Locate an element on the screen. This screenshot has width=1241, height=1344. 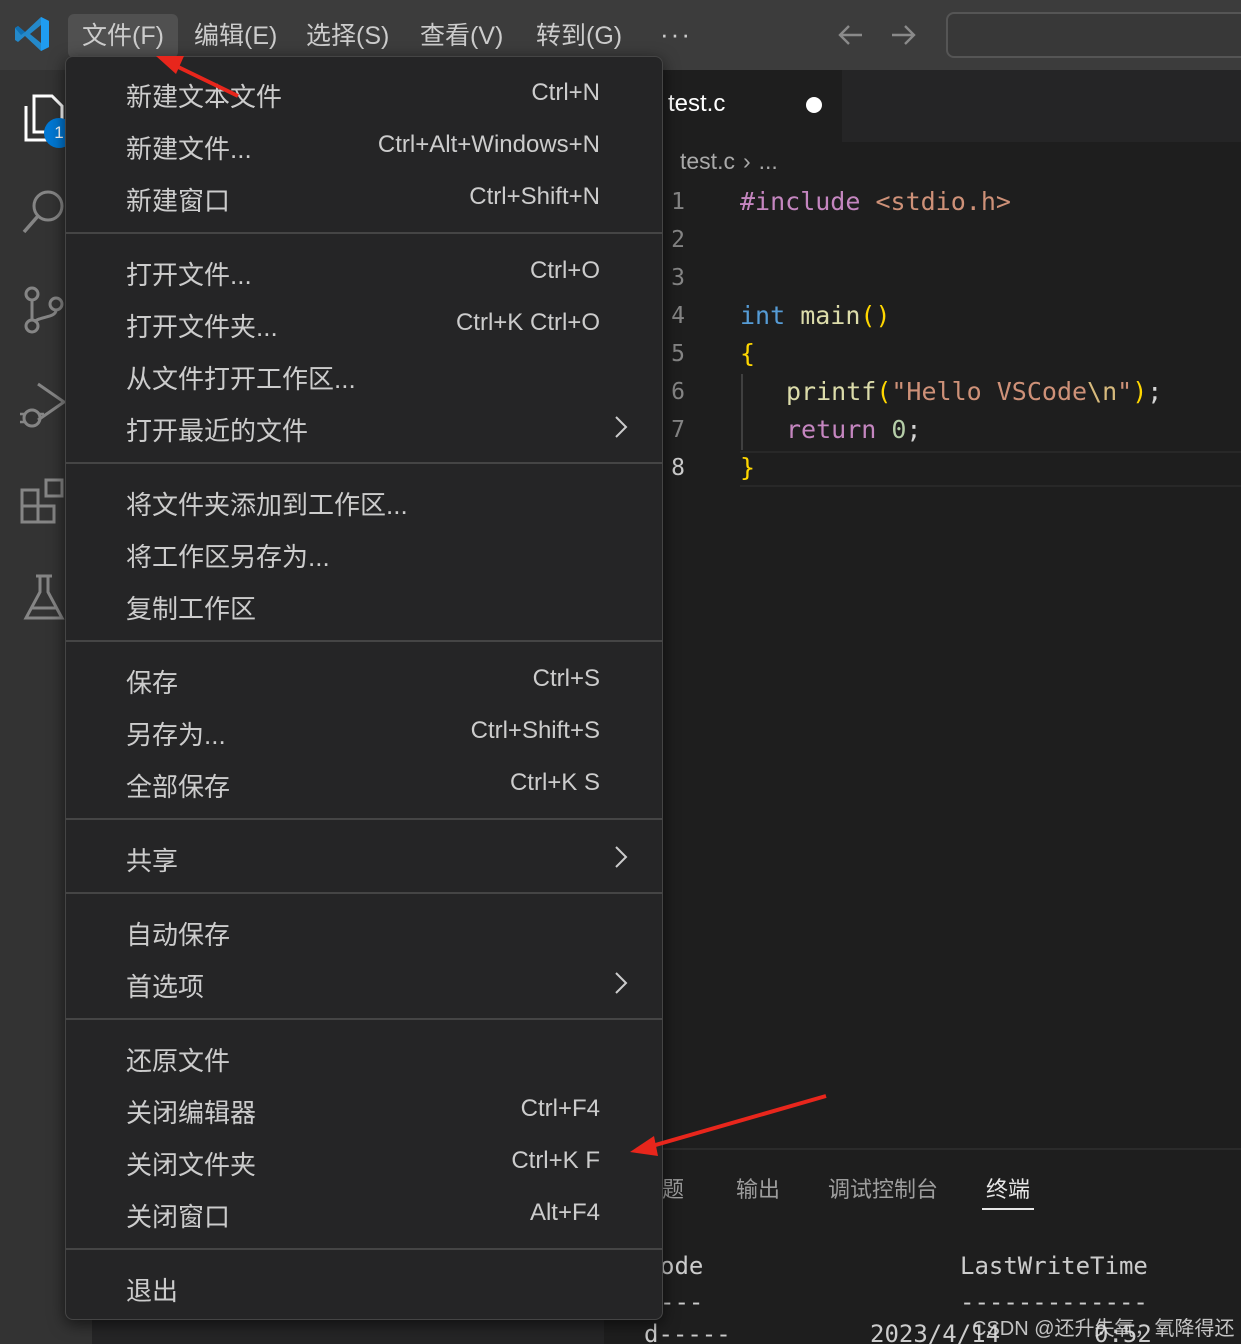
panel-tab-problems: 题 is located at coordinates (673, 1188).